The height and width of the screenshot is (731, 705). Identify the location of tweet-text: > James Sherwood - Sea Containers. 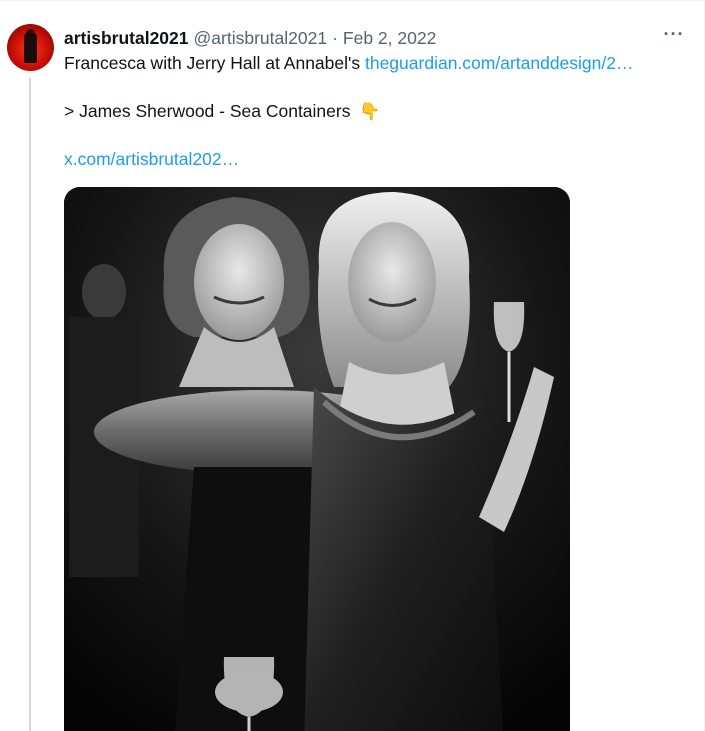
(210, 111).